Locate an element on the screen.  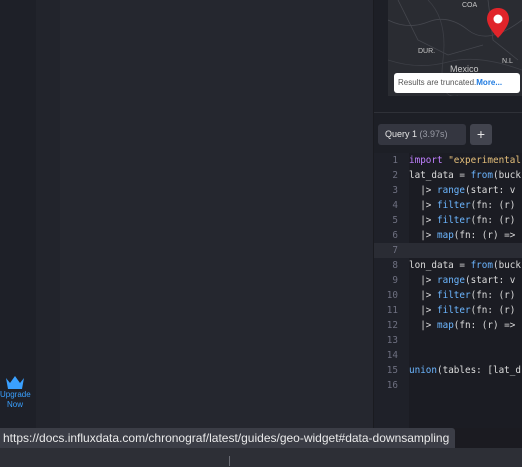
code-token: "experimental is located at coordinates (484, 160).